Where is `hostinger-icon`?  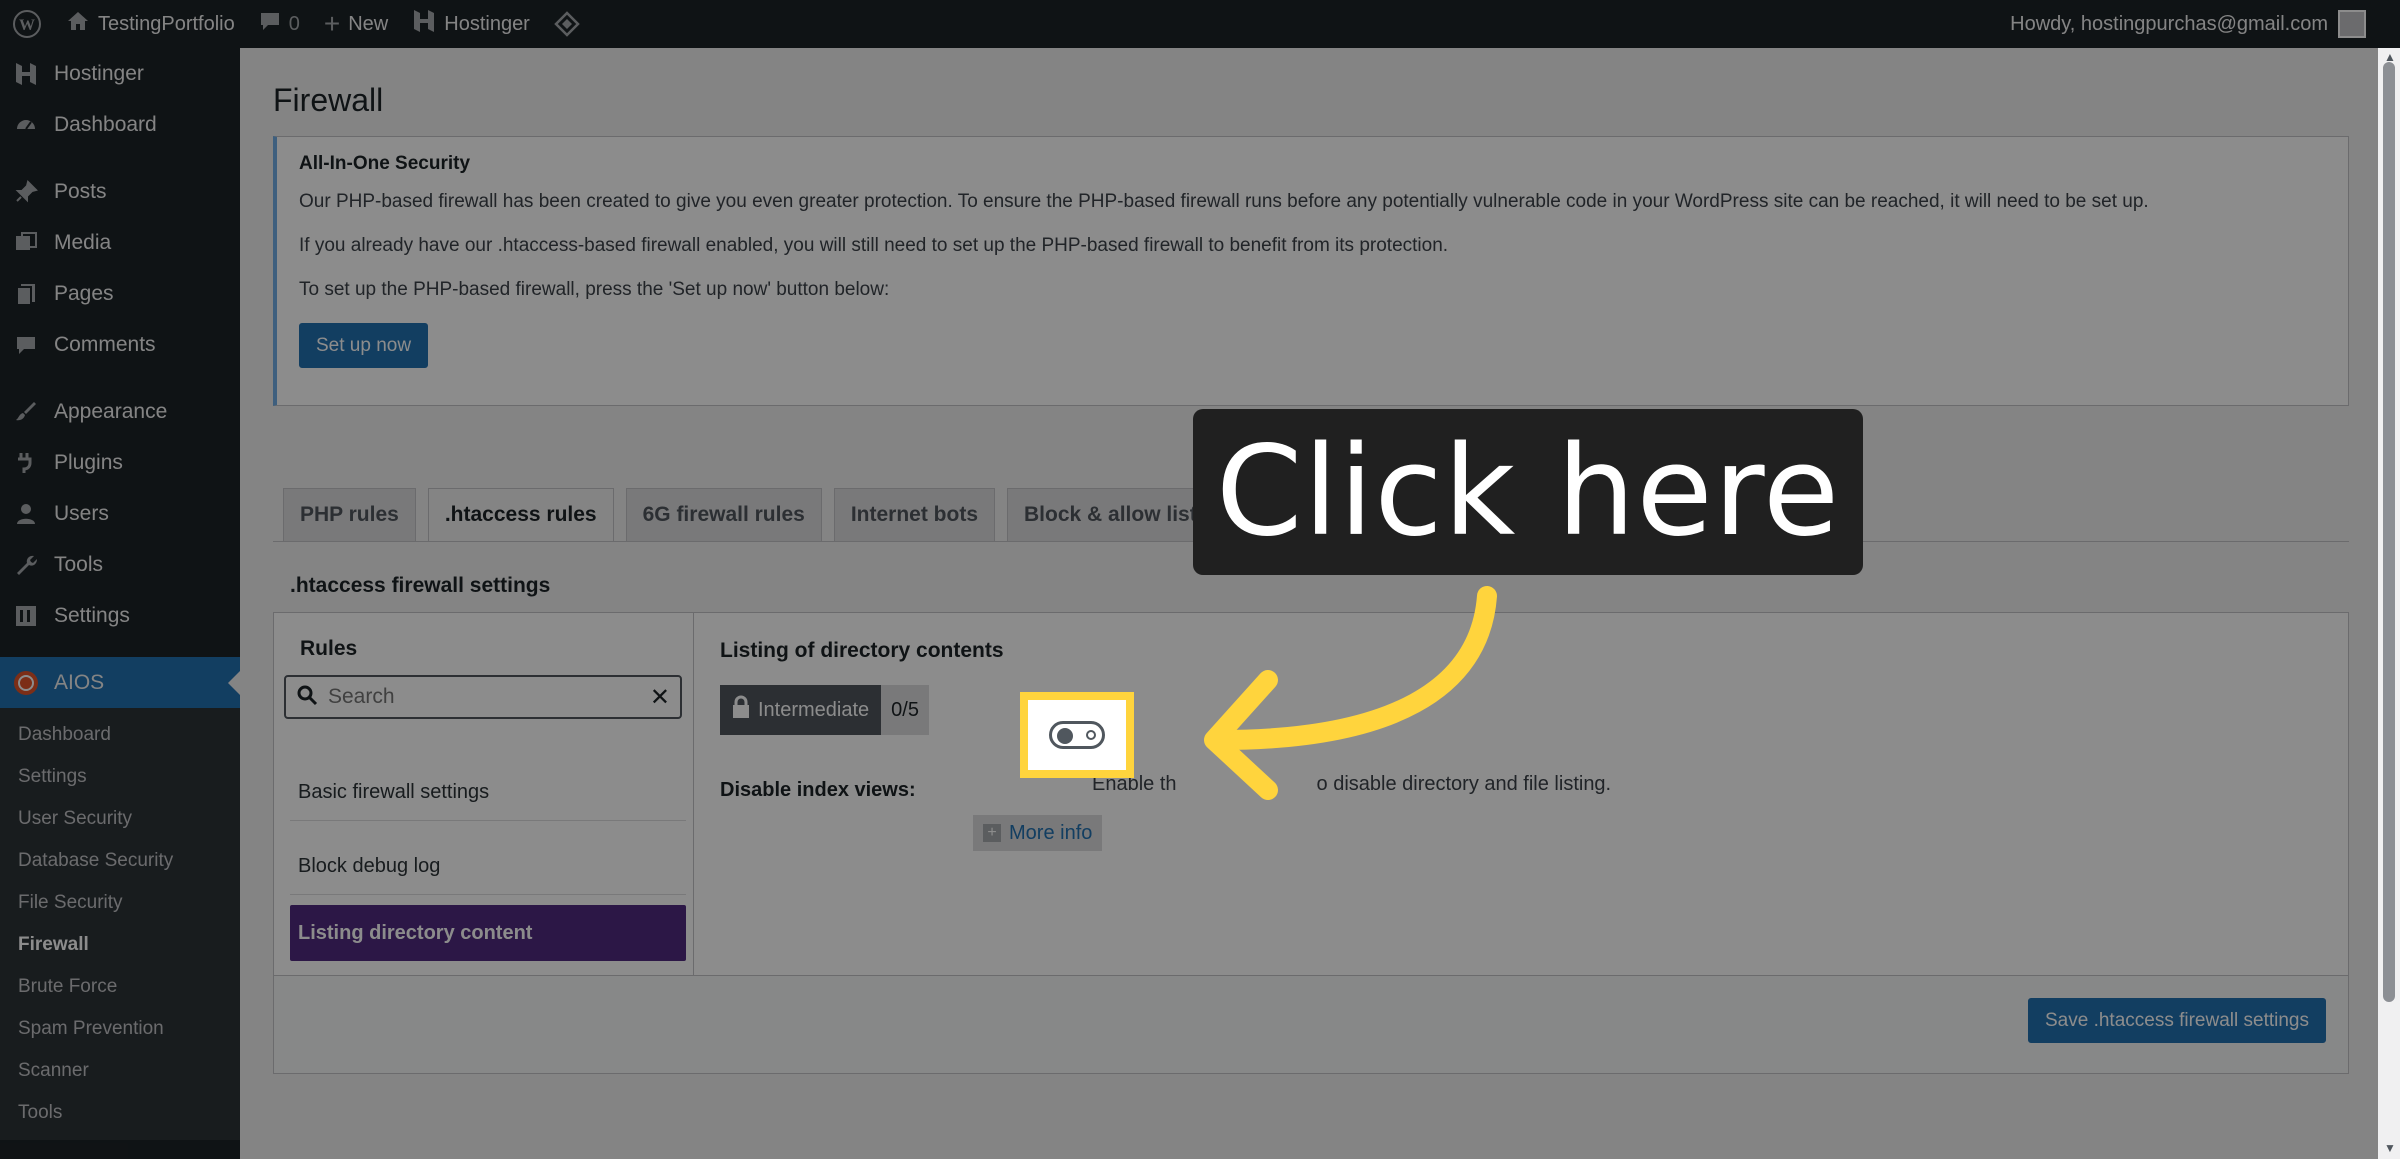 hostinger-icon is located at coordinates (26, 74).